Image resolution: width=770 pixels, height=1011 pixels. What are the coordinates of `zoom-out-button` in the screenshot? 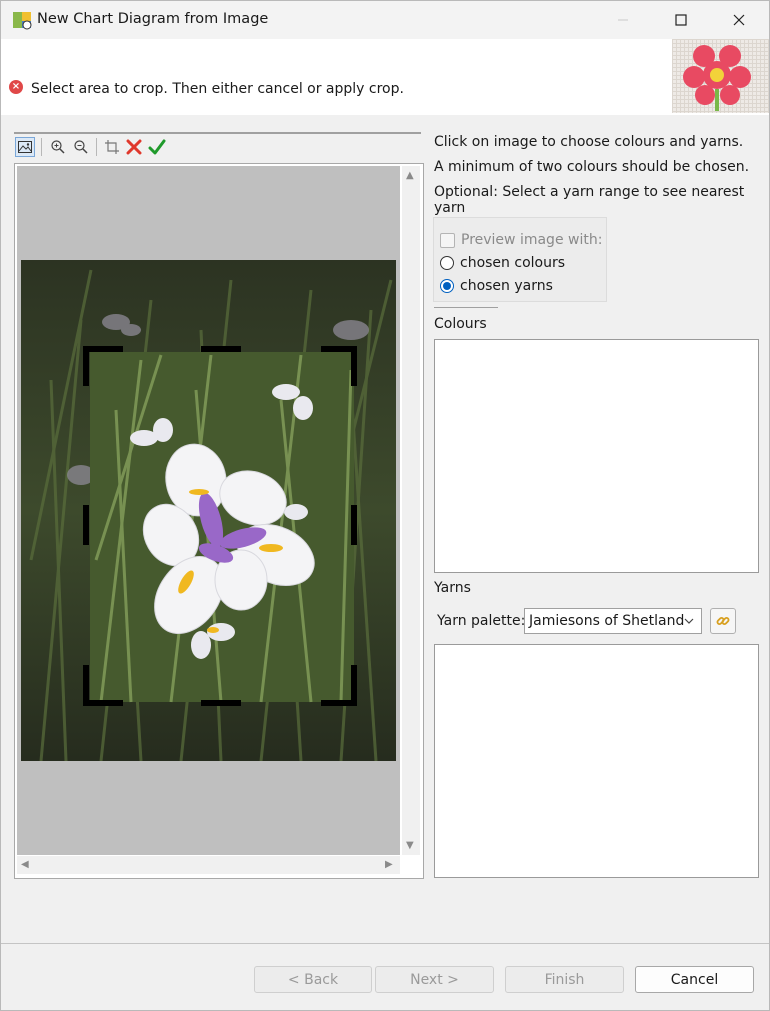 It's located at (81, 147).